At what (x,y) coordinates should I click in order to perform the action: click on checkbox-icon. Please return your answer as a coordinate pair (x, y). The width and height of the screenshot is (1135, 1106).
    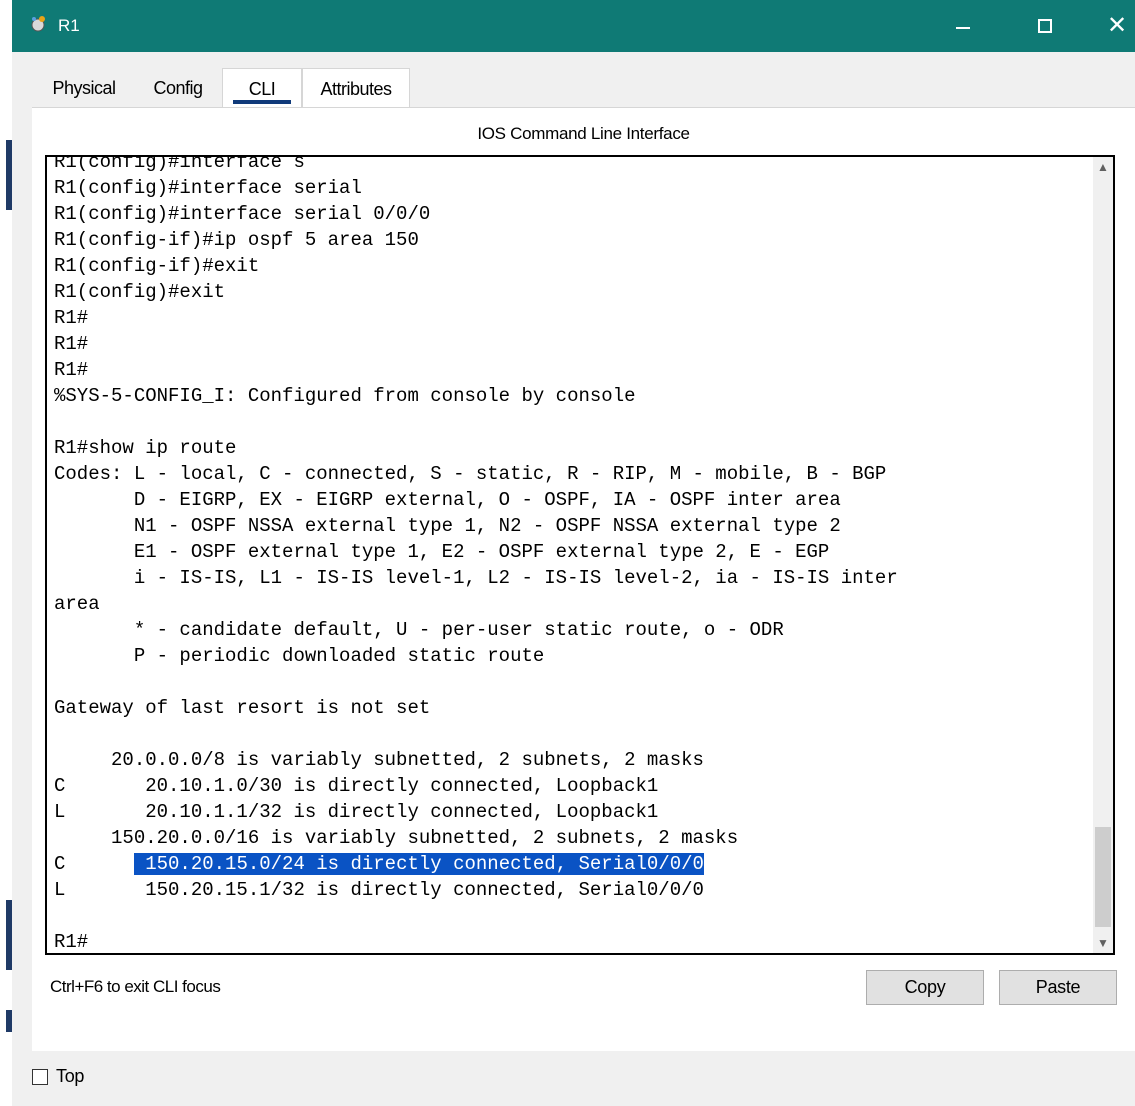
    Looking at the image, I should click on (40, 1076).